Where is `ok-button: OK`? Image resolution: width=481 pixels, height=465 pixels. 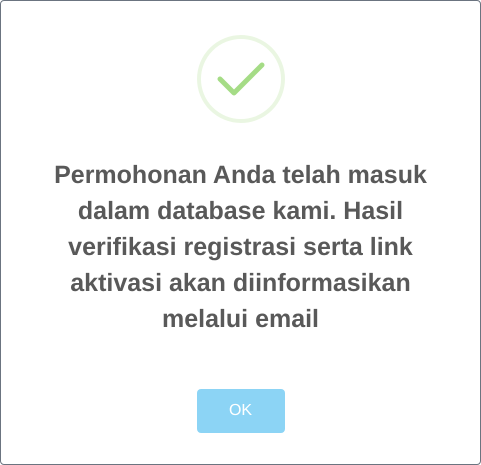 ok-button: OK is located at coordinates (240, 411).